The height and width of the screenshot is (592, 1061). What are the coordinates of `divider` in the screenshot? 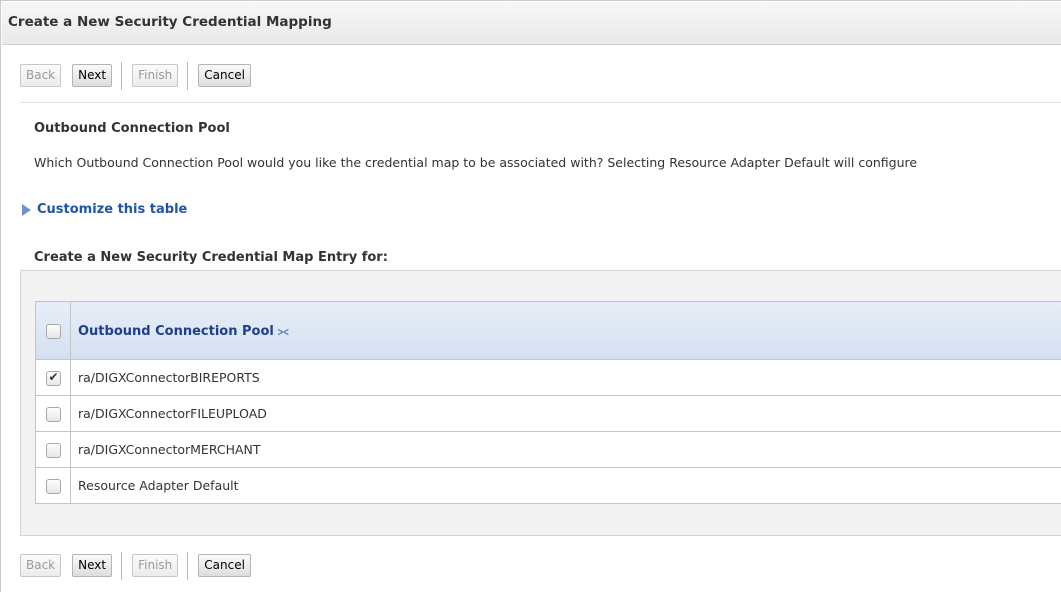 It's located at (540, 102).